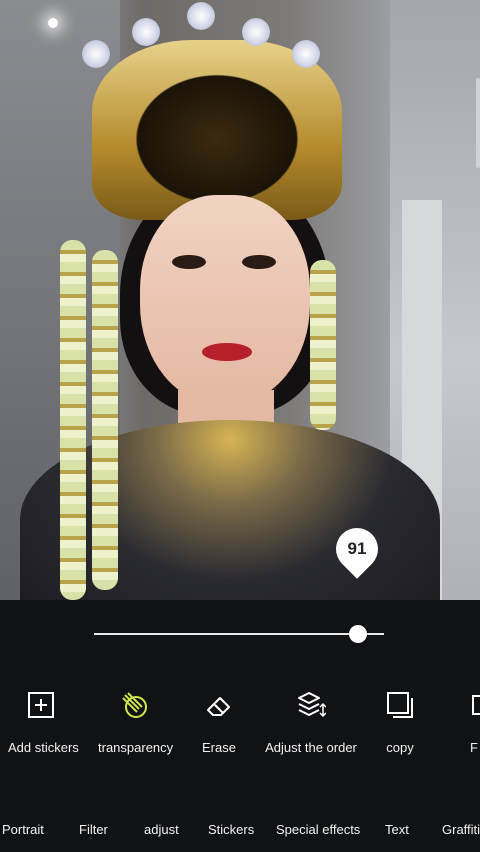 The height and width of the screenshot is (852, 480). What do you see at coordinates (323, 345) in the screenshot?
I see `jasmine-garland-right` at bounding box center [323, 345].